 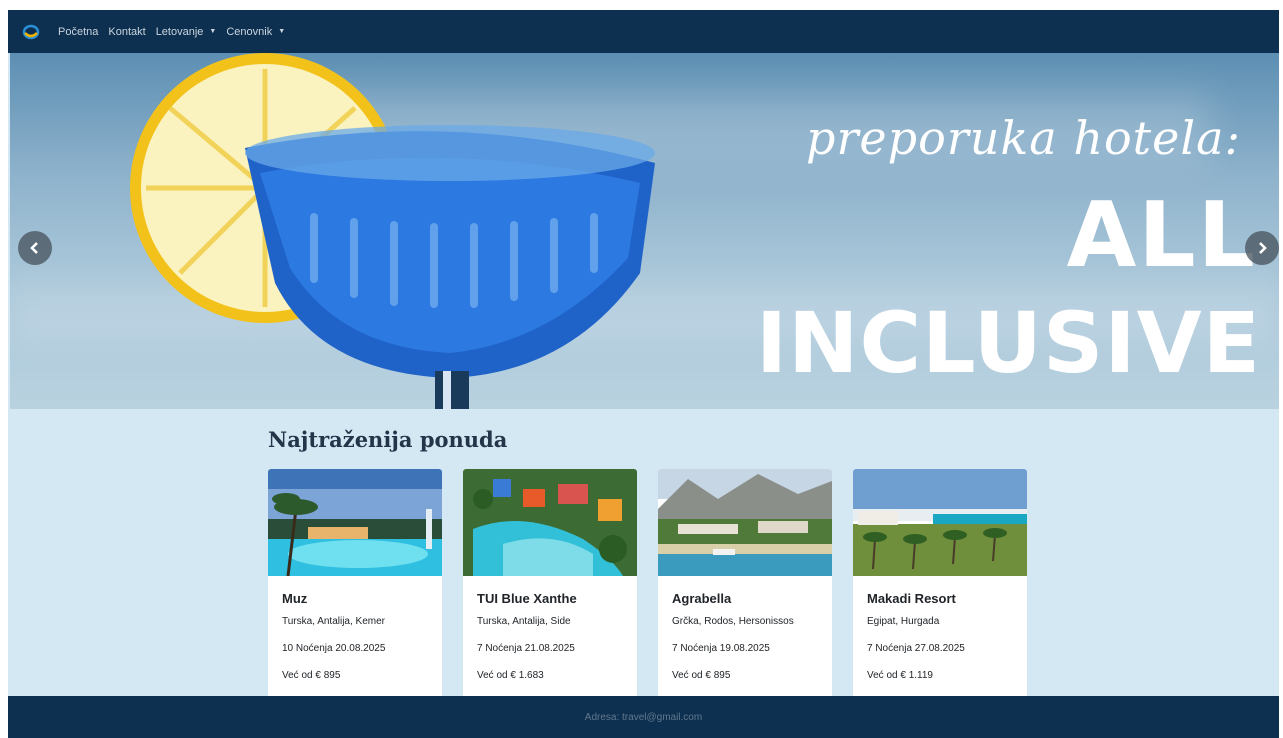 What do you see at coordinates (1161, 235) in the screenshot?
I see `hero-headline-line1: ALL` at bounding box center [1161, 235].